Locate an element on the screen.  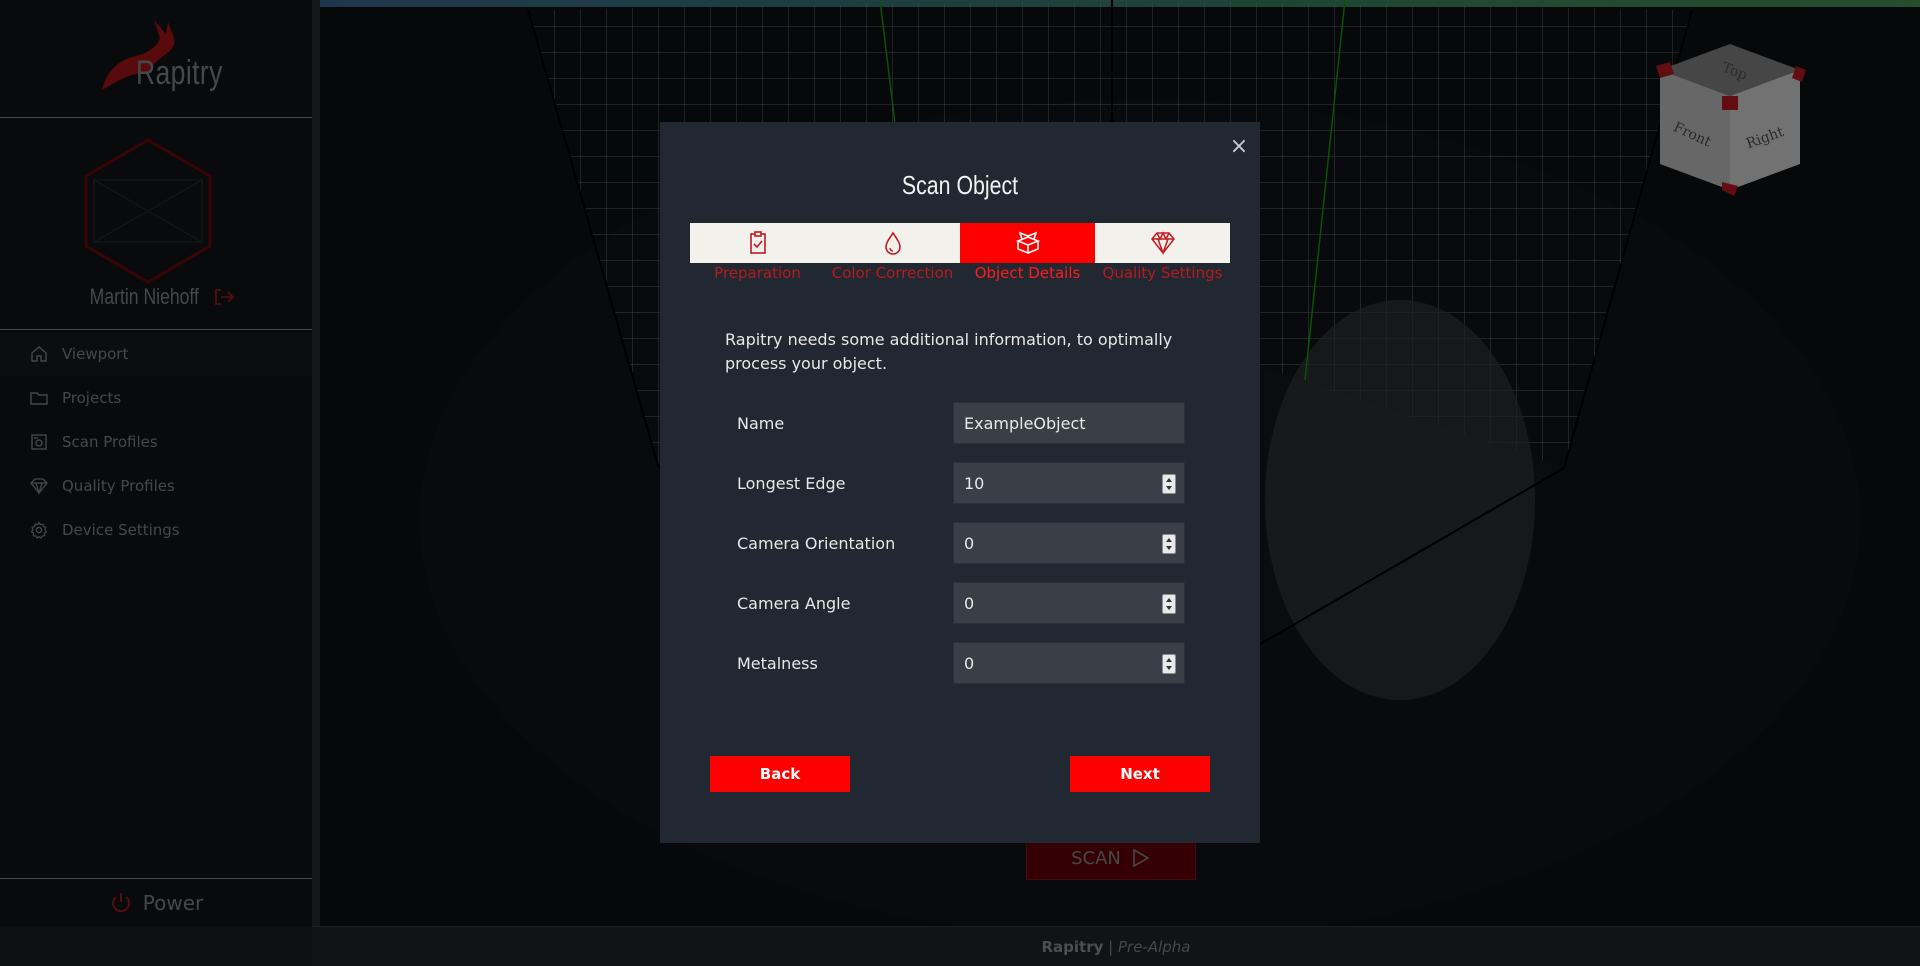
field-label: Longest Edge is located at coordinates (791, 483).